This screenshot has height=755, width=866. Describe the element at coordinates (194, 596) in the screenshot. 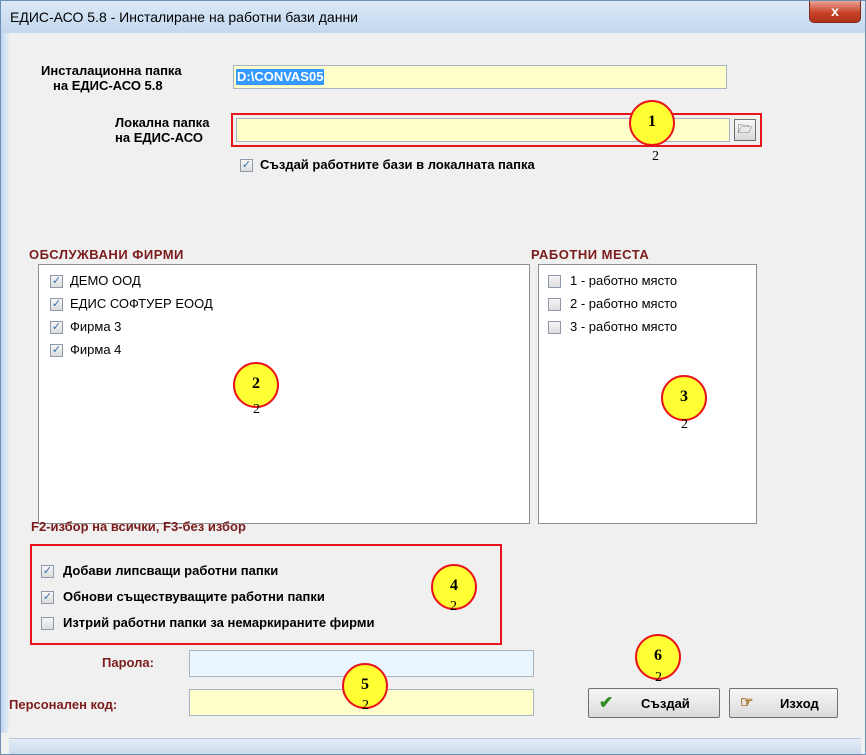

I see `option-update-existing-label: Обнови съществуващите работни папки` at that location.